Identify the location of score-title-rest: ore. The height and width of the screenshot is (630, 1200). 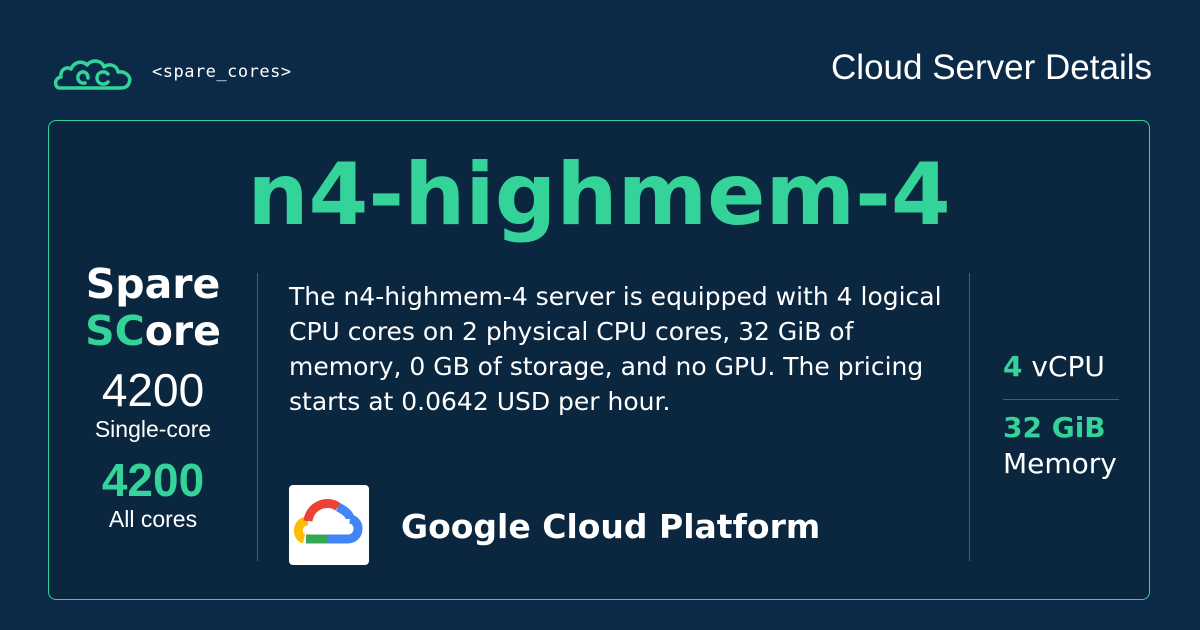
(182, 331).